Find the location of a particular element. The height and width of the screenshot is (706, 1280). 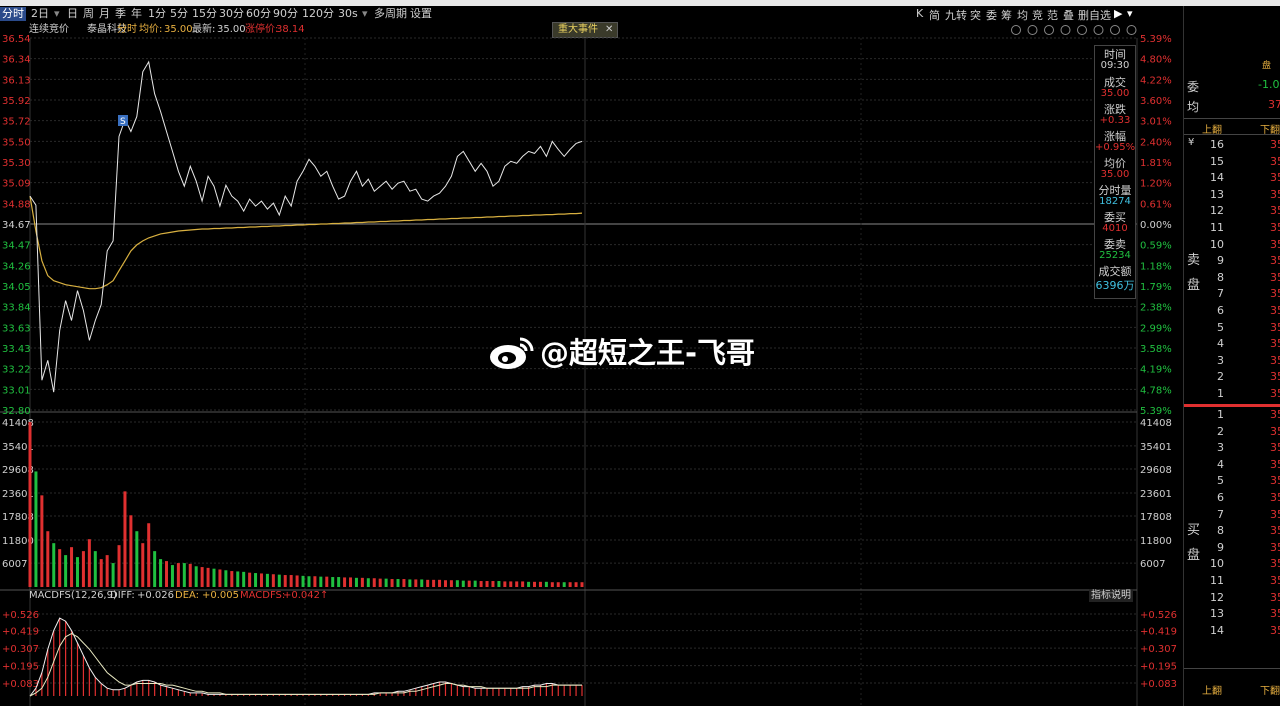

tab-5min: 5分 is located at coordinates (179, 14).